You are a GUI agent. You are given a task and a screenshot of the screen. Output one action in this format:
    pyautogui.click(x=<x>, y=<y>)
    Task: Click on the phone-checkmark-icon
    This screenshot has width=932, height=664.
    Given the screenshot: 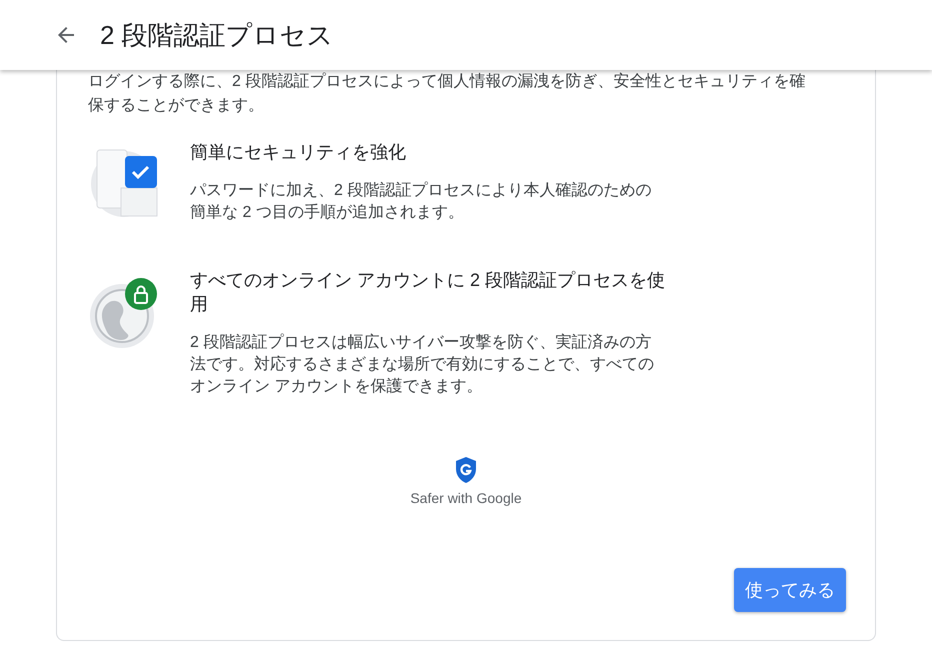 What is the action you would take?
    pyautogui.click(x=125, y=183)
    